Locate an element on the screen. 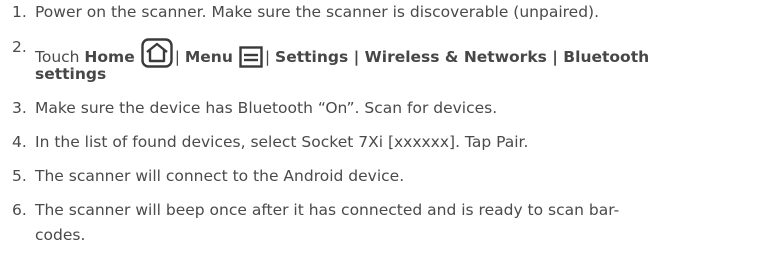 Image resolution: width=767 pixels, height=258 pixels. step-number: 3. is located at coordinates (19, 108).